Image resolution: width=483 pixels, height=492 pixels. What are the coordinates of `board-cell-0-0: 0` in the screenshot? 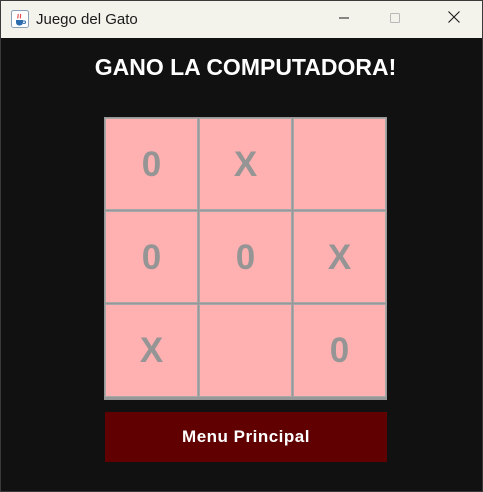 It's located at (151, 164).